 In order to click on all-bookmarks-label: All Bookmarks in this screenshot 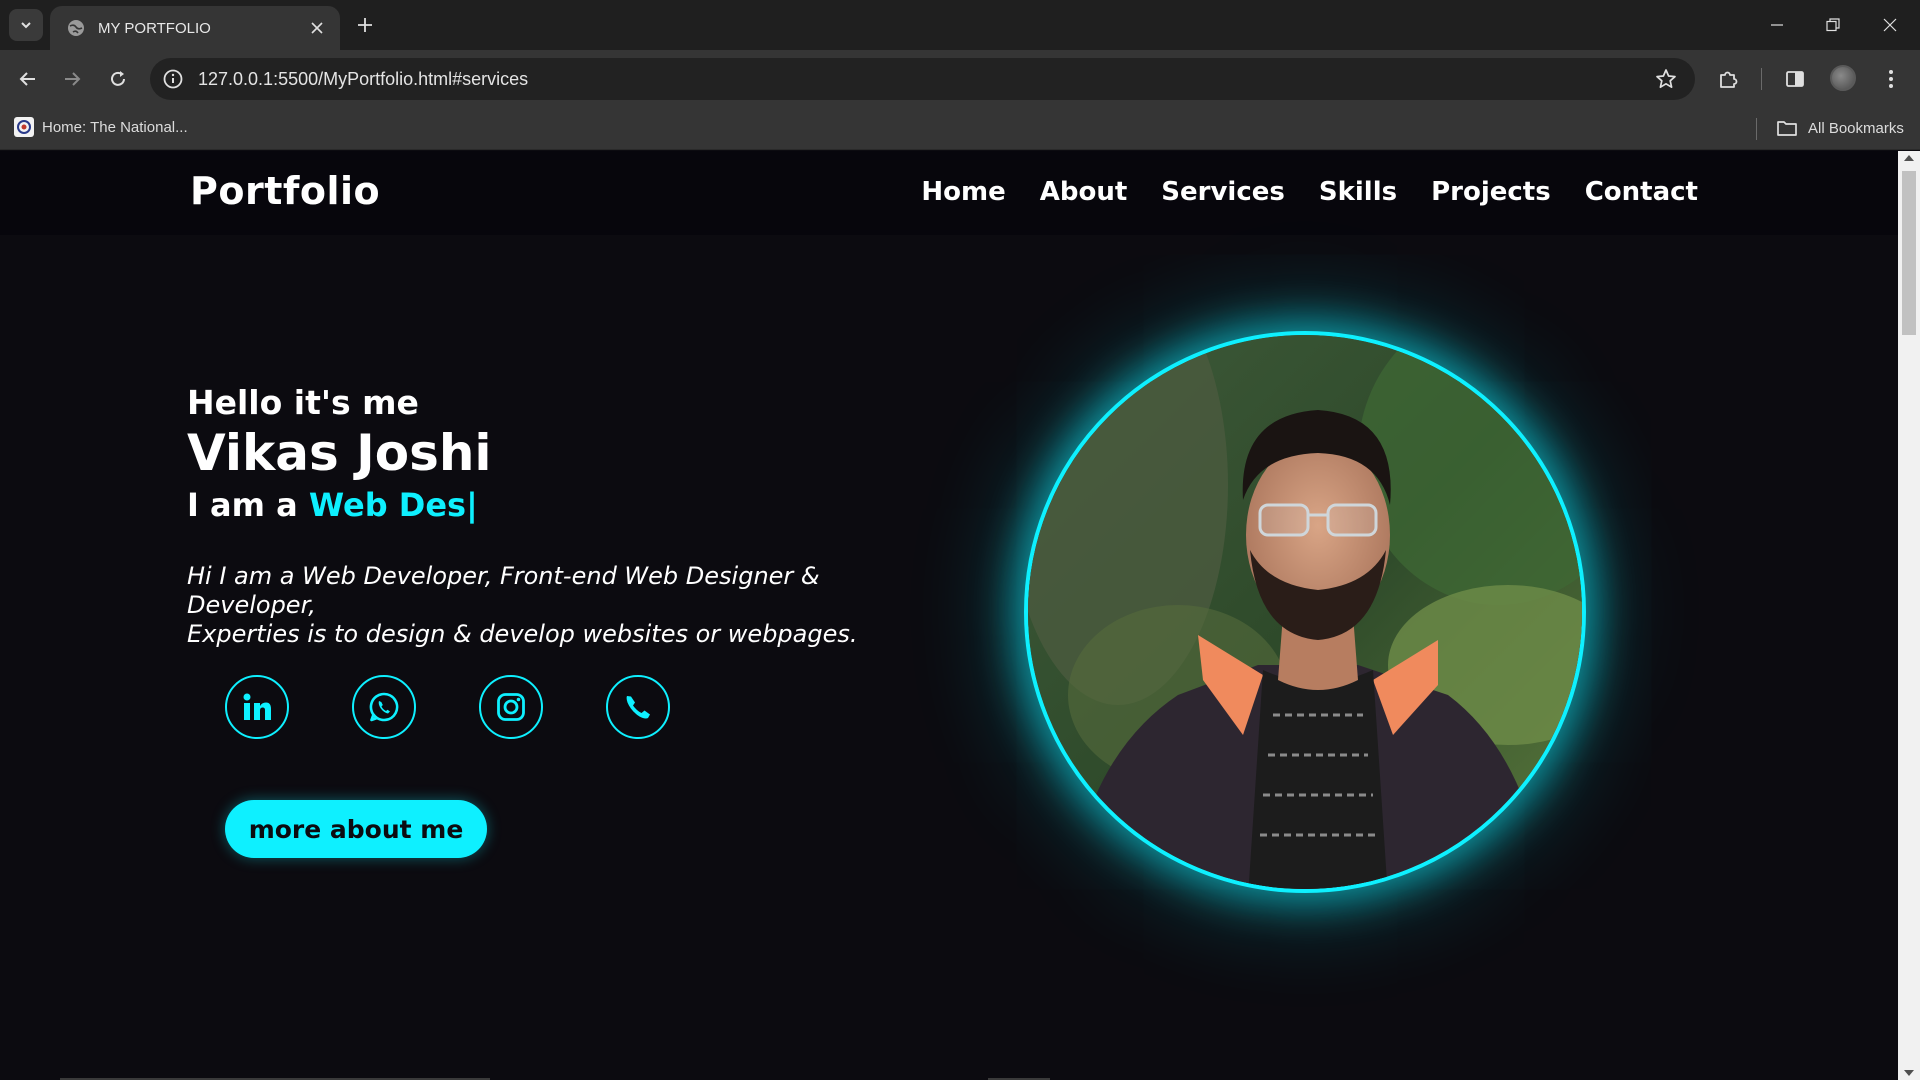, I will do `click(1856, 128)`.